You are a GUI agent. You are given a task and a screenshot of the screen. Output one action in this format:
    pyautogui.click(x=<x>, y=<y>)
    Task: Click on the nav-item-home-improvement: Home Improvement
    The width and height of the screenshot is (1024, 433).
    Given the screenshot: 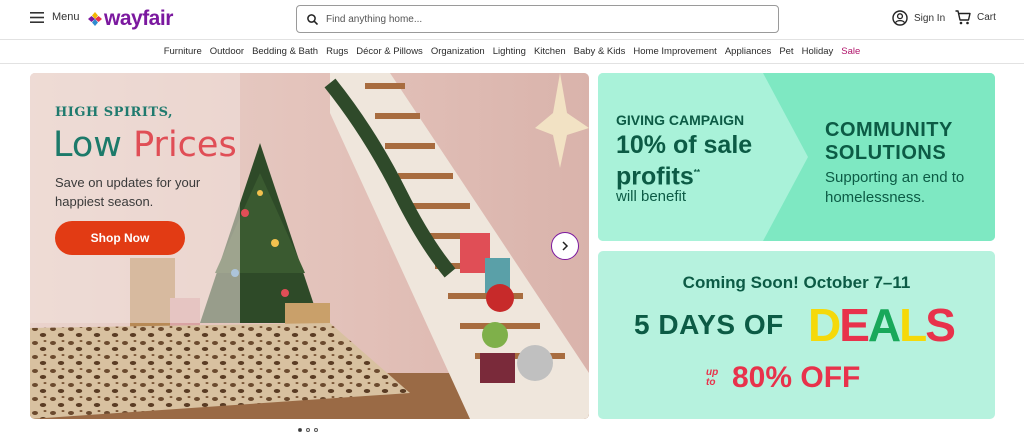 What is the action you would take?
    pyautogui.click(x=674, y=51)
    